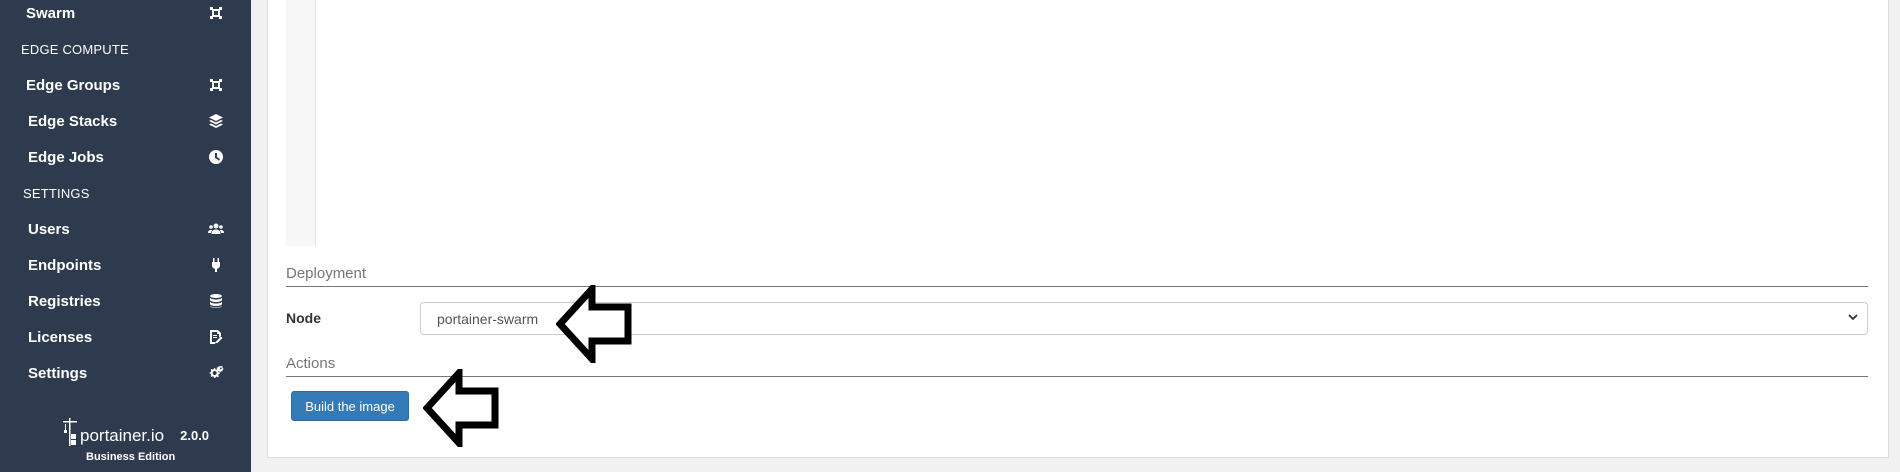  Describe the element at coordinates (125, 301) in the screenshot. I see `sidebar-item-registries: Registries` at that location.